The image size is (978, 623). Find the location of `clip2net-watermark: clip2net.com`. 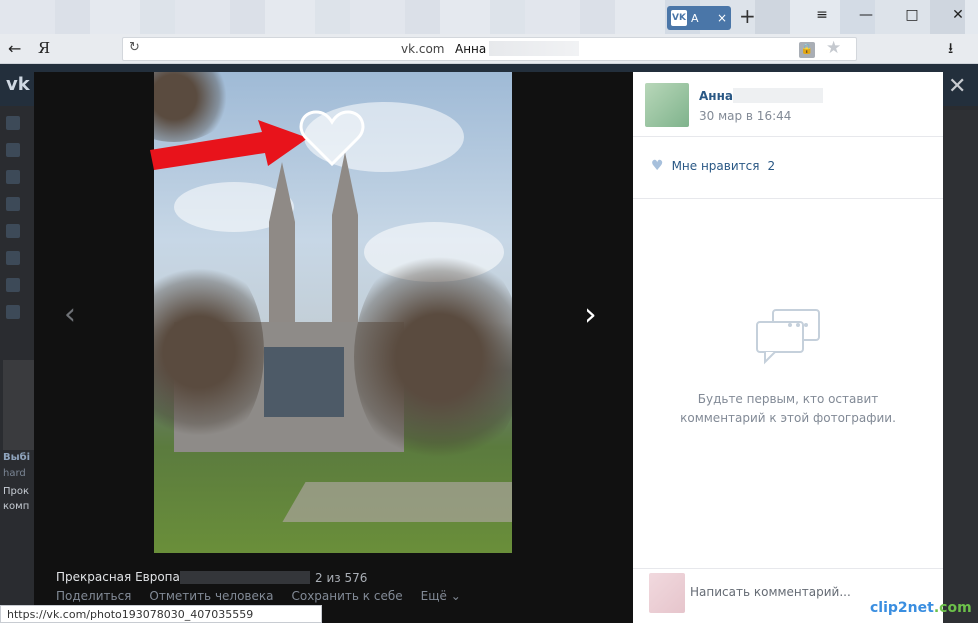

clip2net-watermark: clip2net.com is located at coordinates (921, 608).